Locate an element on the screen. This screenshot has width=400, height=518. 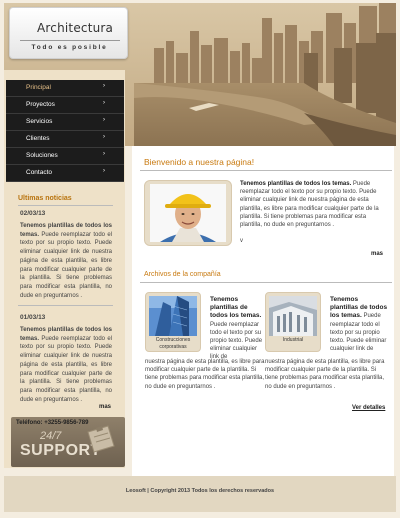
nav-item-clientes: Clientes › is located at coordinates (65, 139).